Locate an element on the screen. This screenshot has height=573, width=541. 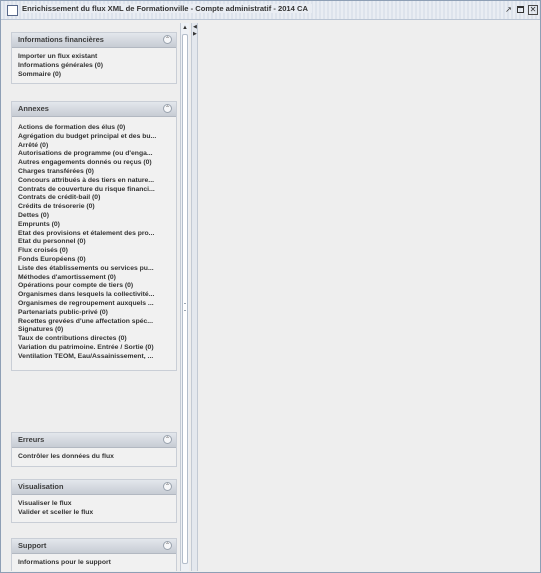
section-header: Informations financières ⌃ is located at coordinates (94, 40).